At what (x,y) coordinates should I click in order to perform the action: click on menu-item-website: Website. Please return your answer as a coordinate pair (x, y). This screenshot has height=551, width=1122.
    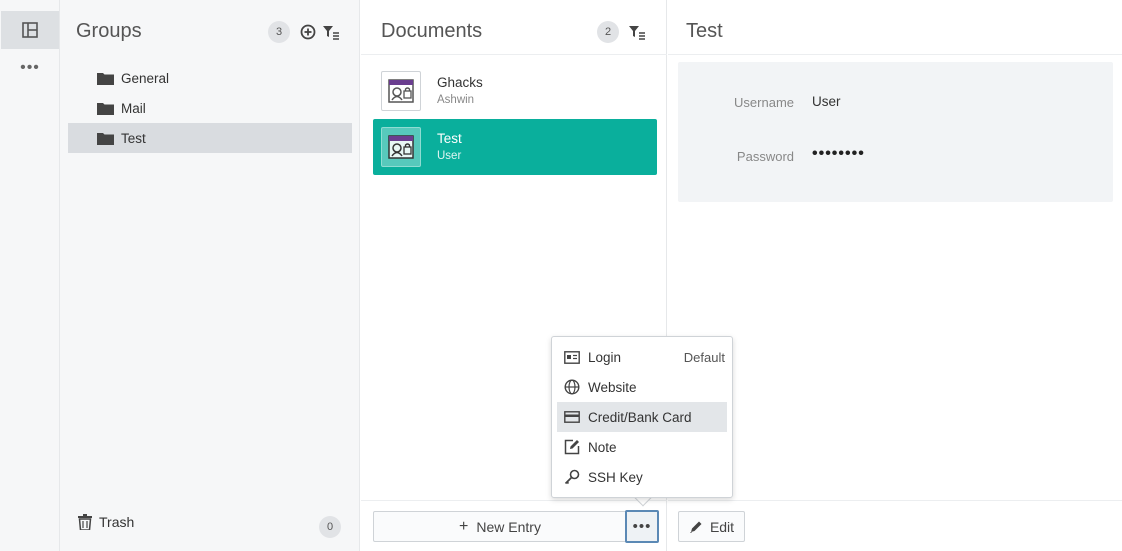
    Looking at the image, I should click on (642, 387).